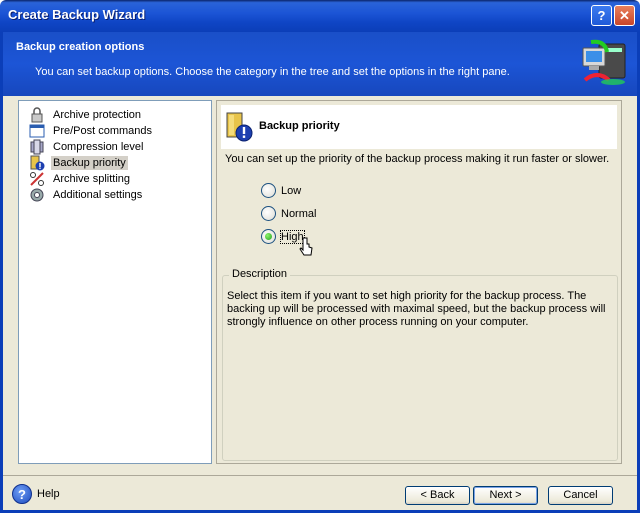 This screenshot has width=640, height=513. I want to click on description-legend: Description, so click(260, 274).